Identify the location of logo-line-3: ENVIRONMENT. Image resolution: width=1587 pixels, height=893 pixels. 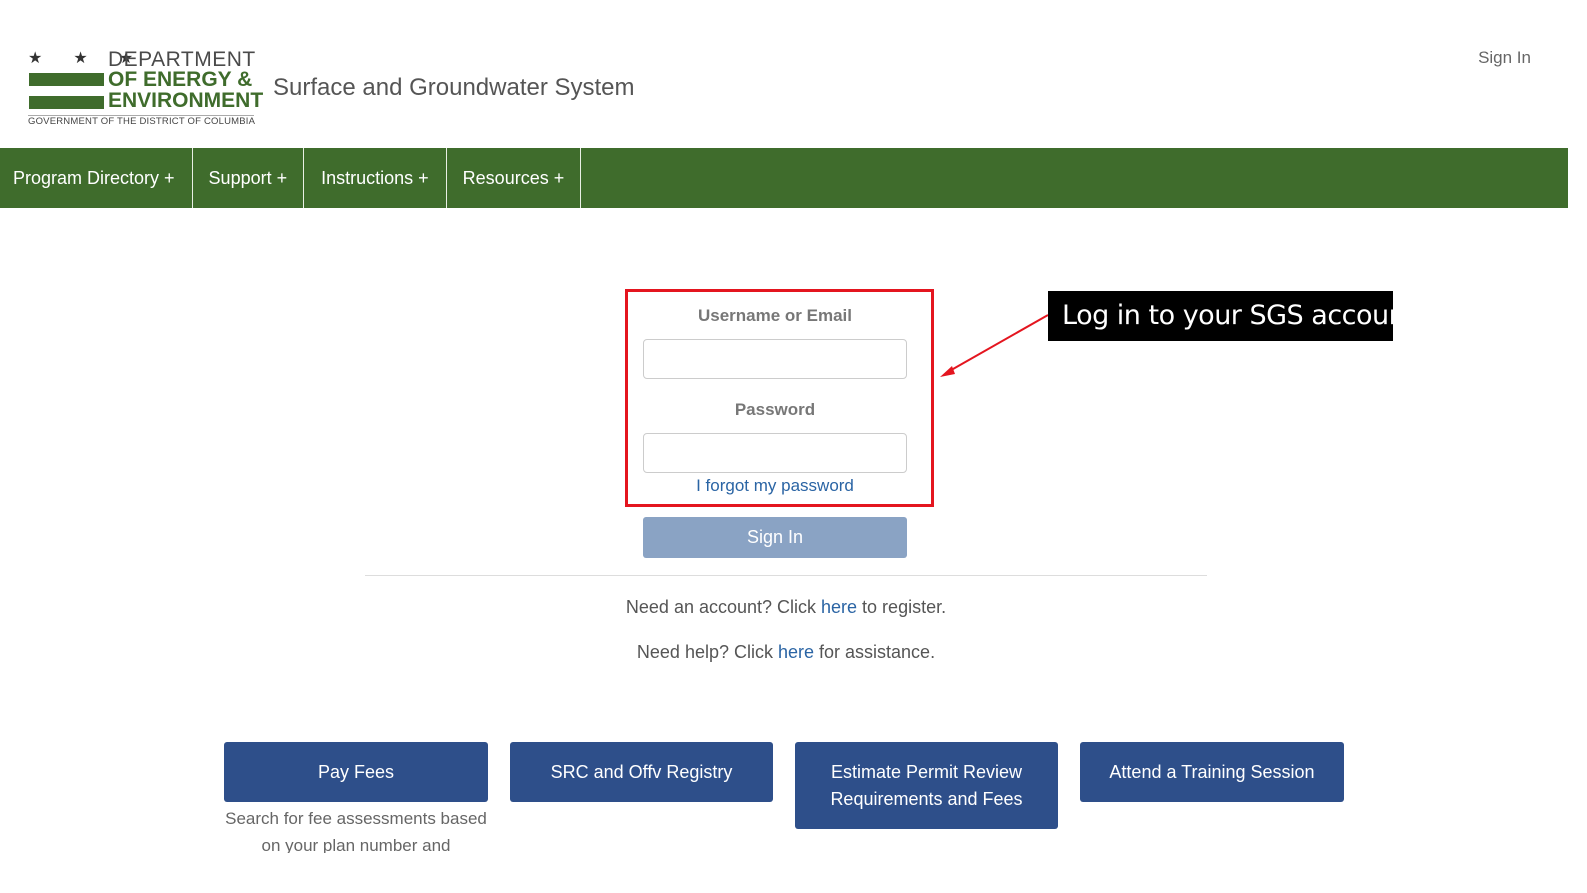
(186, 100).